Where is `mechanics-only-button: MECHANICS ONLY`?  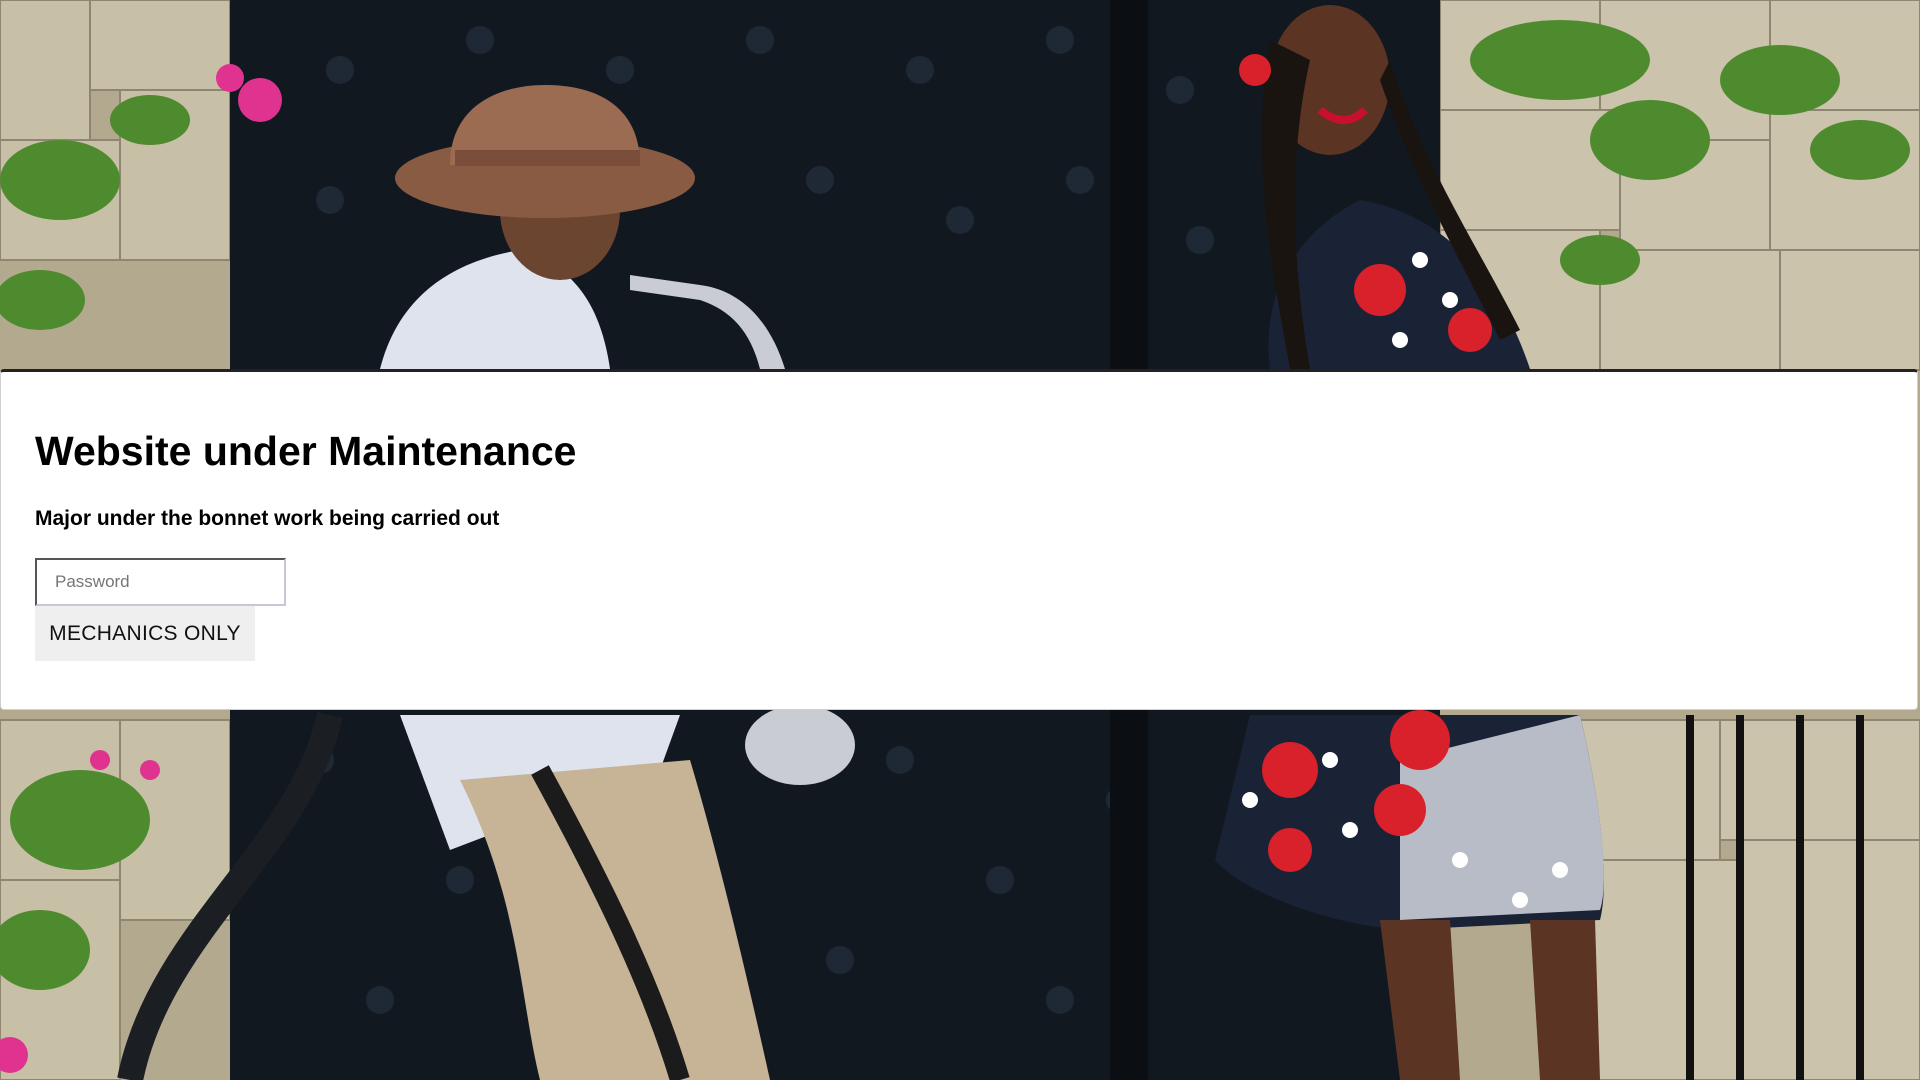 mechanics-only-button: MECHANICS ONLY is located at coordinates (145, 633).